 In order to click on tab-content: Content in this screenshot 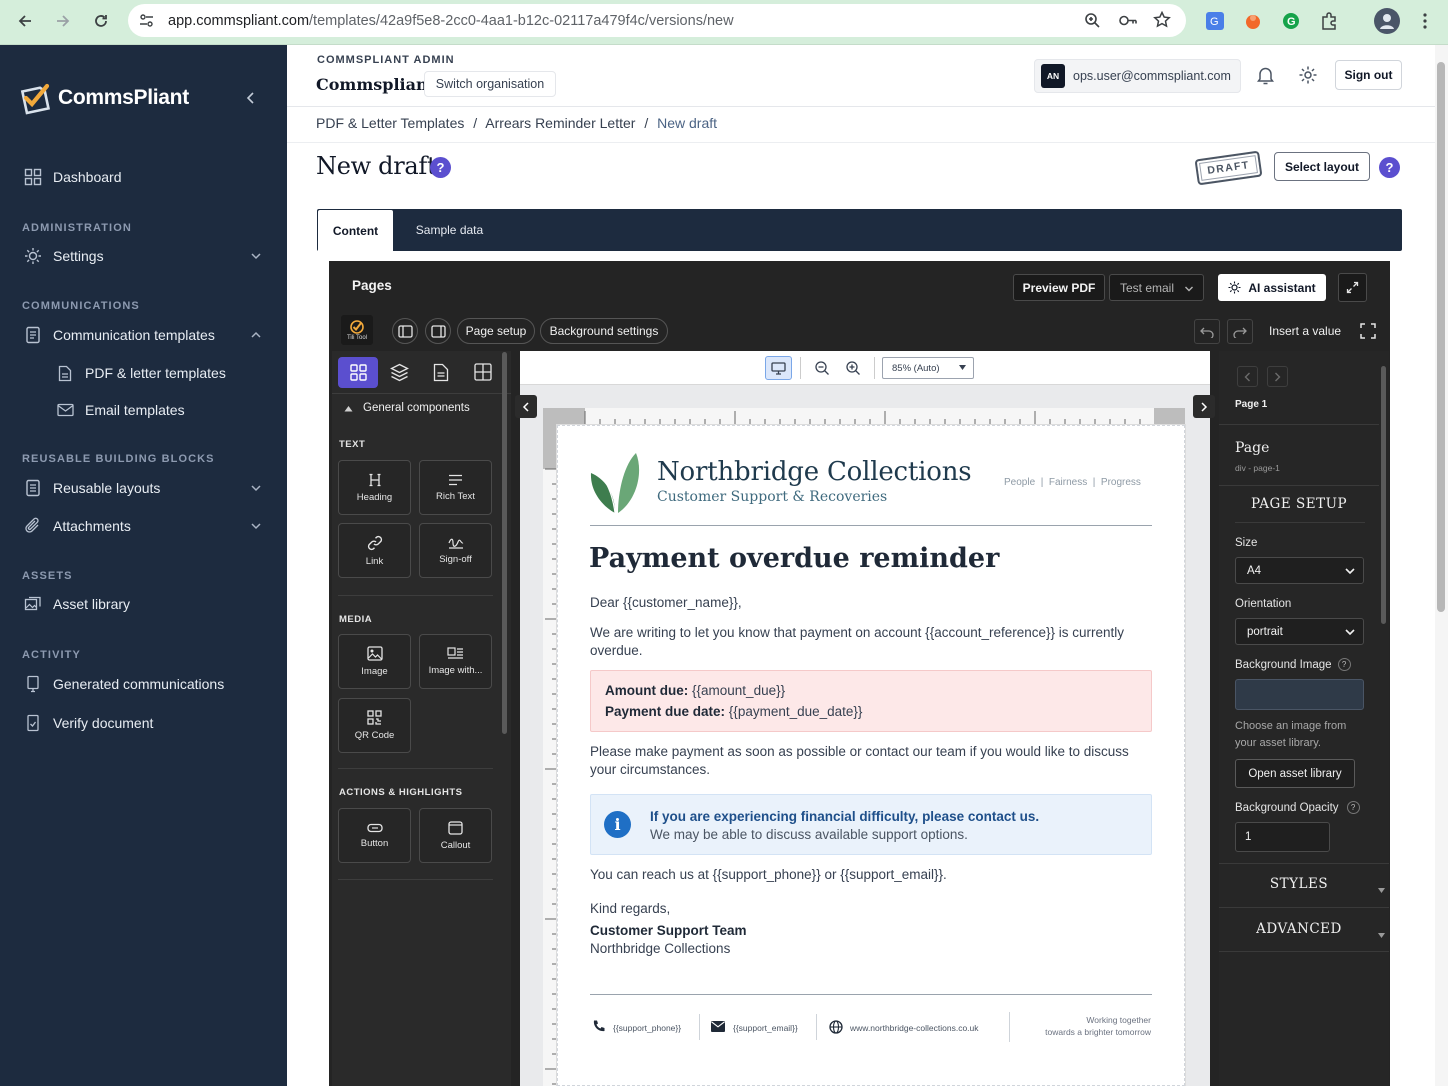, I will do `click(355, 230)`.